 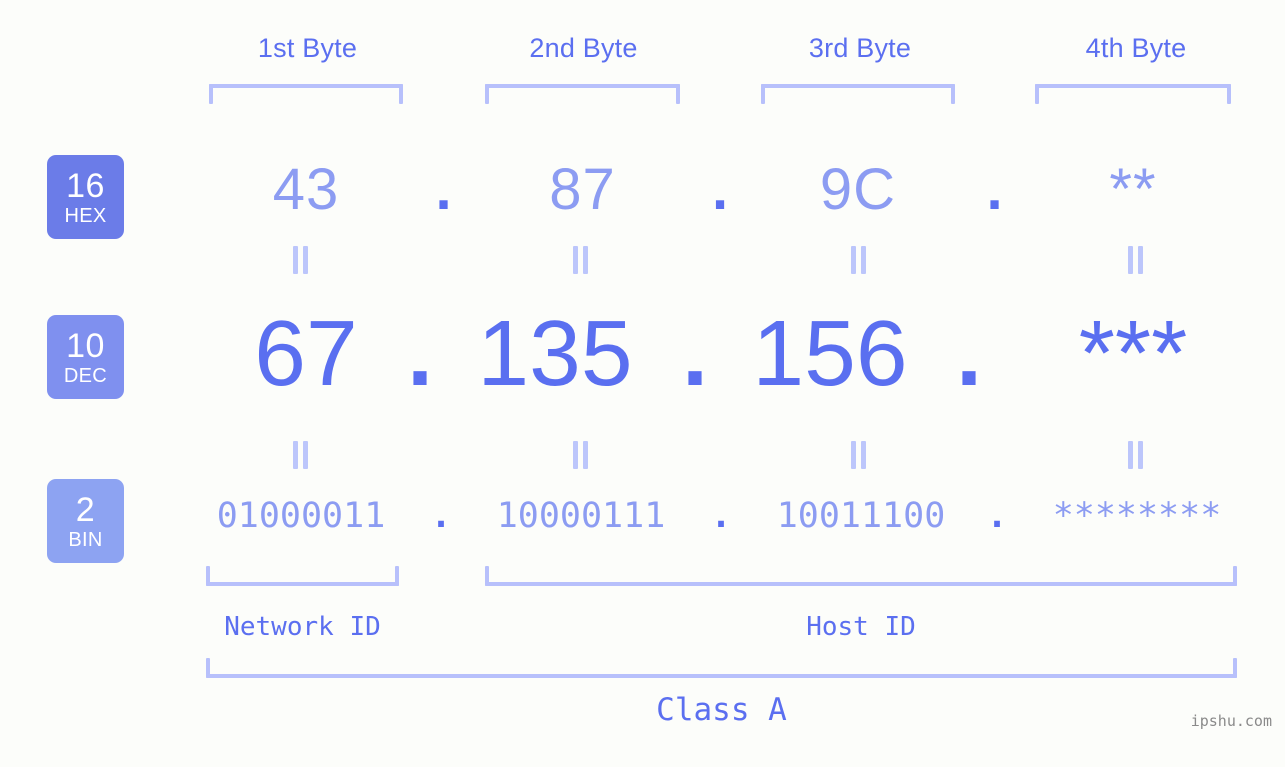 I want to click on base-badge-dec-abbr: DEC, so click(x=85, y=375).